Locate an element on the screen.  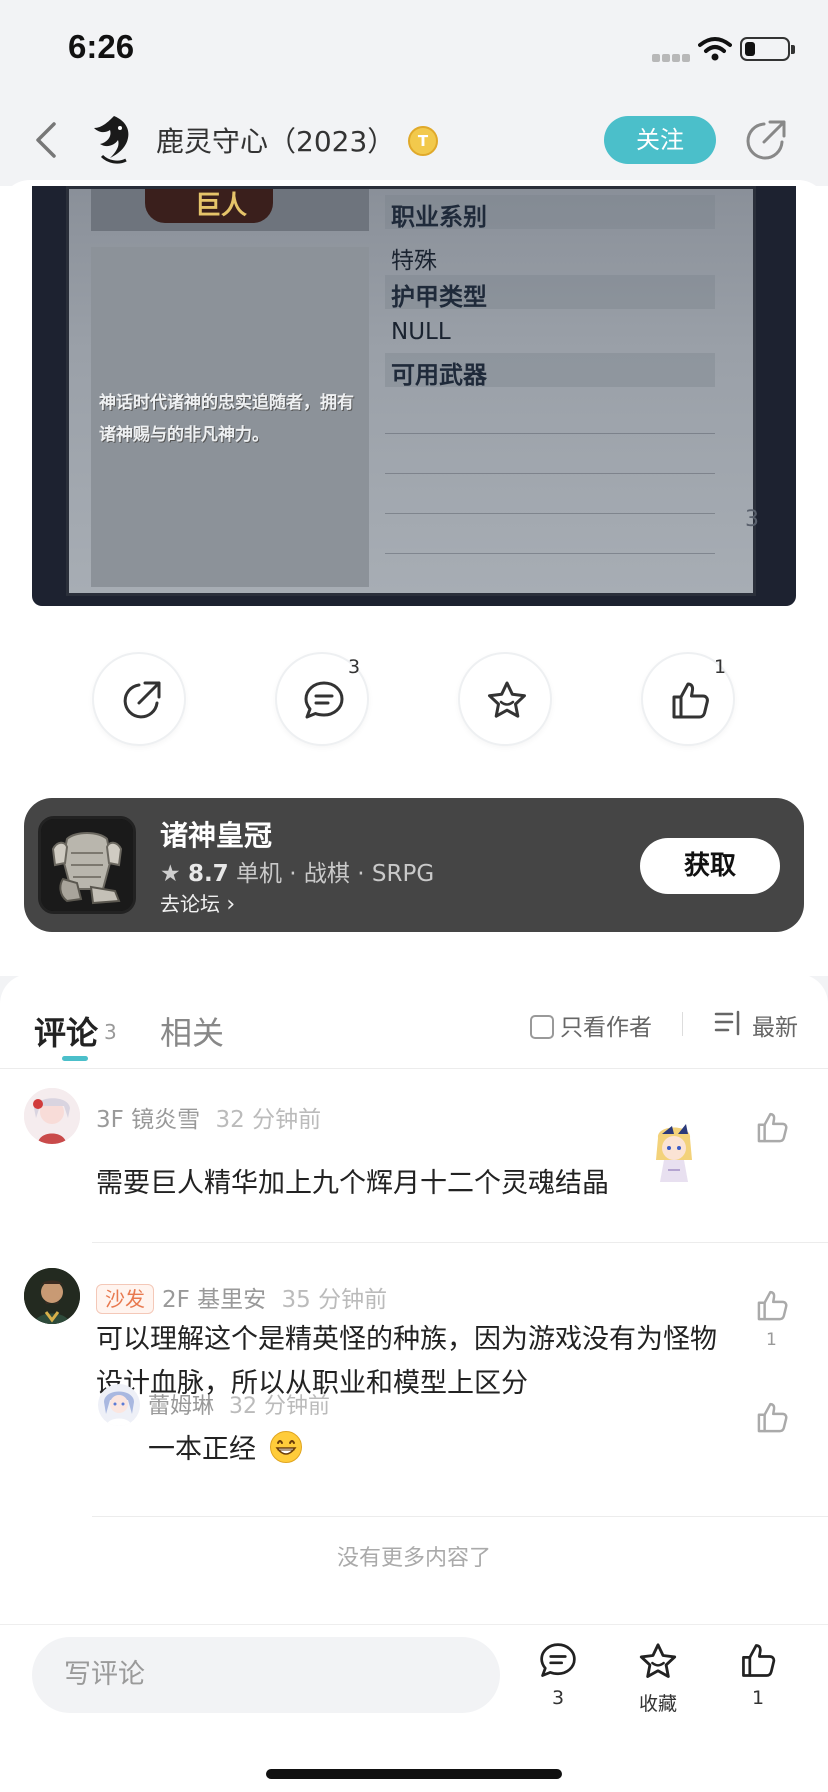
unit-name: 巨人 is located at coordinates (221, 206).